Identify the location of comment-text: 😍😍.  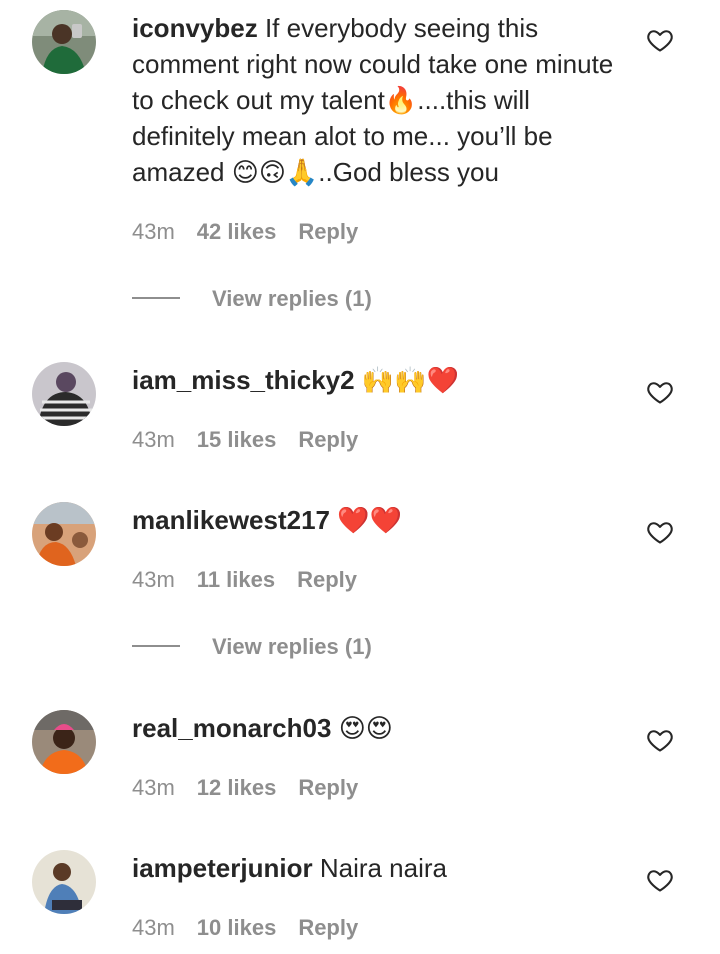
(365, 728).